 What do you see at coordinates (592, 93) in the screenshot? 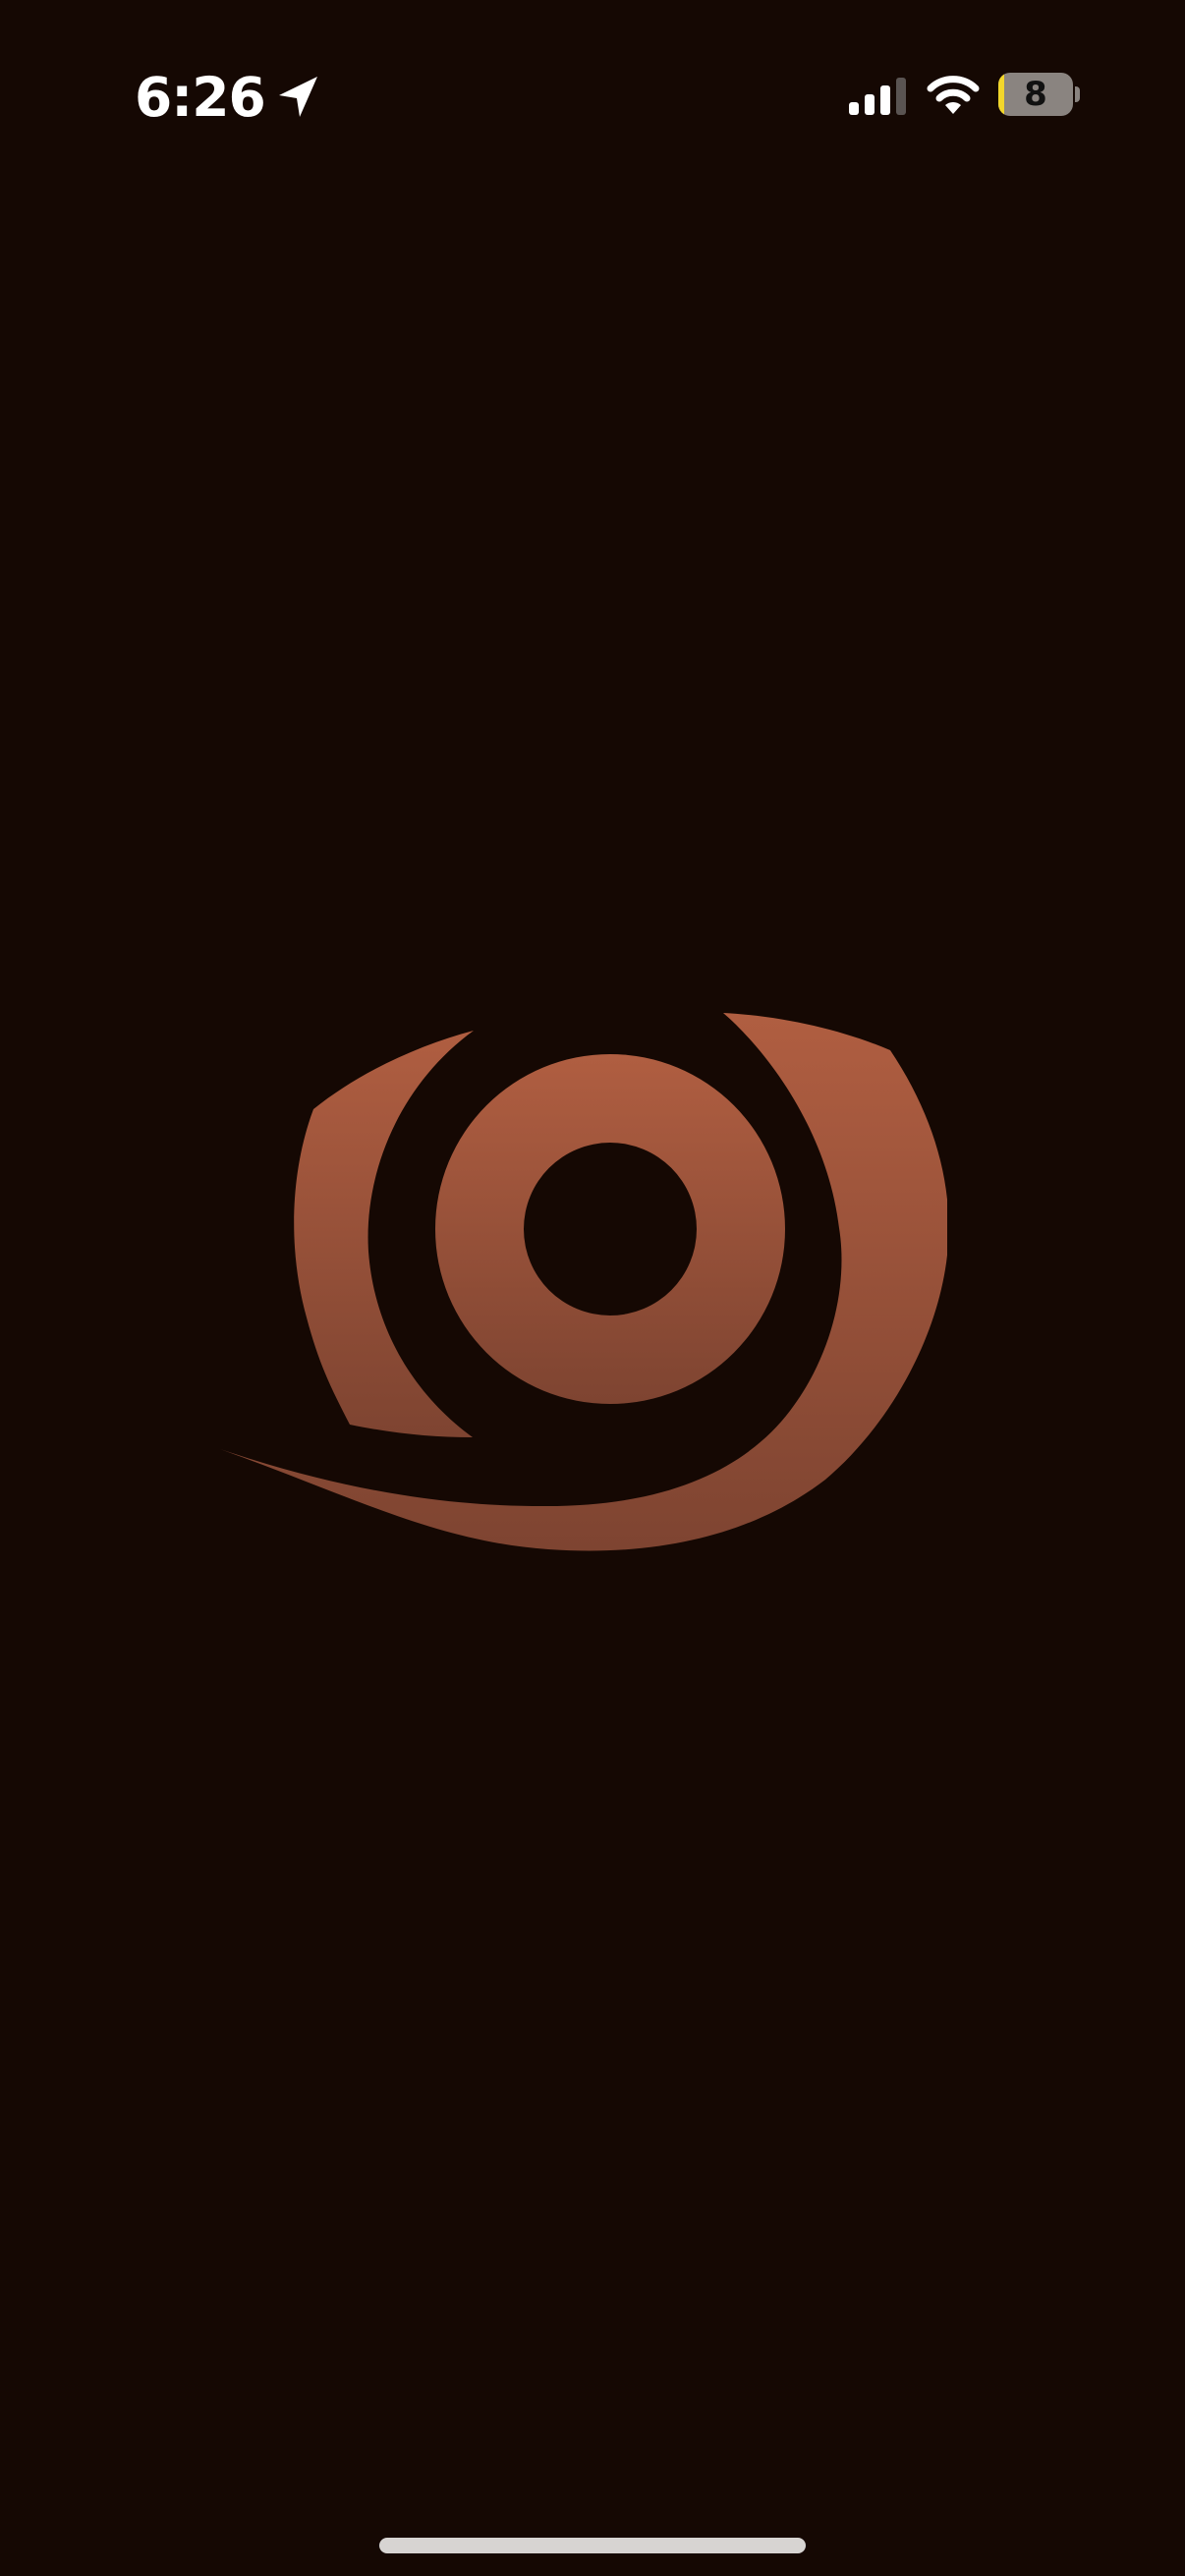
I see `status-bar: 6:26 8` at bounding box center [592, 93].